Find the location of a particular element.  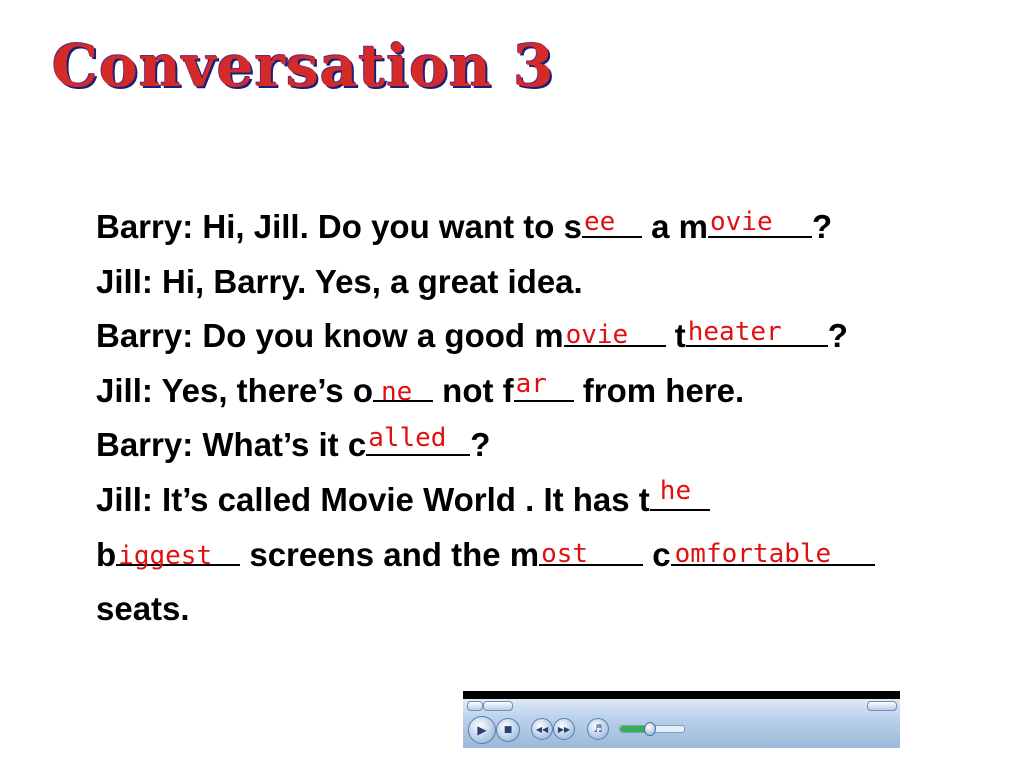

previous-button: ◀◀ is located at coordinates (542, 729).